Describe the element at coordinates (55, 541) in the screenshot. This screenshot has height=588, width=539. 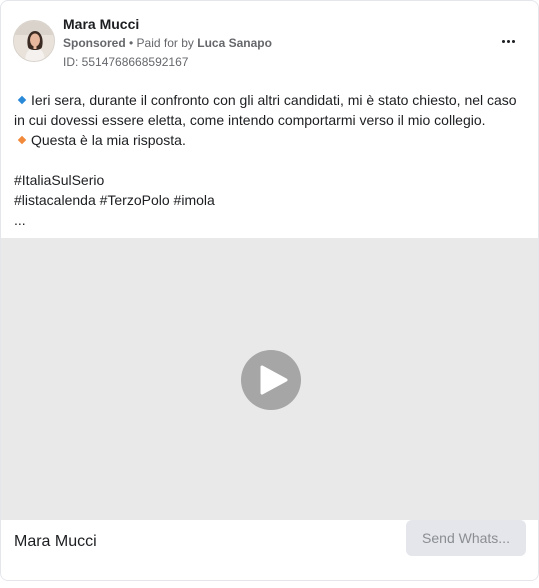
I see `footer-page-name: Mara Mucci` at that location.